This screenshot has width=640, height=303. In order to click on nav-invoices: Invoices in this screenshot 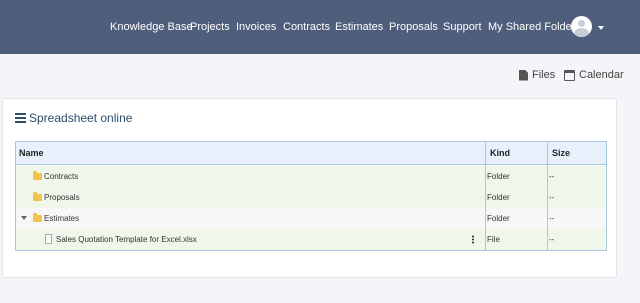, I will do `click(256, 27)`.